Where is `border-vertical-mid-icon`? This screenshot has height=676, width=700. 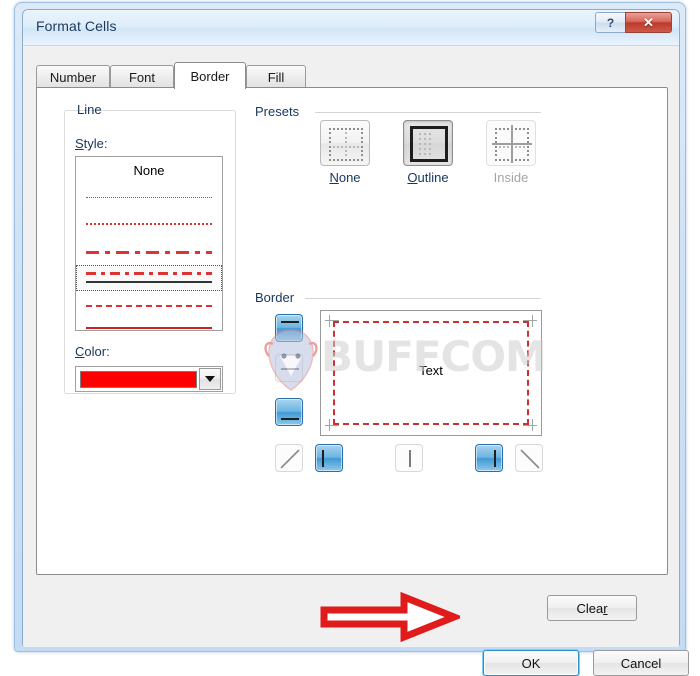
border-vertical-mid-icon is located at coordinates (409, 458).